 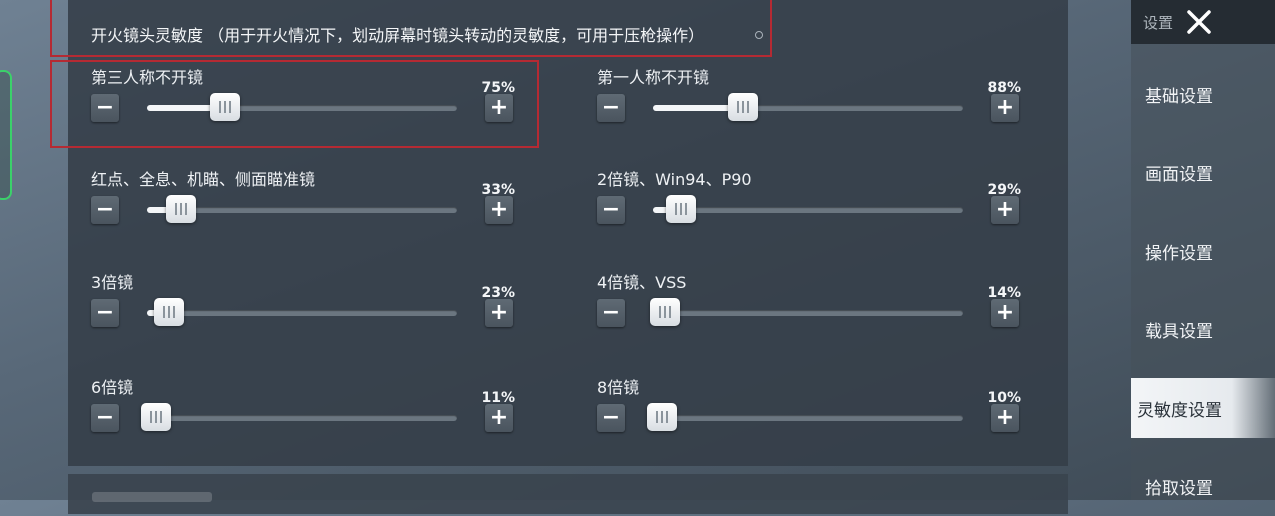 What do you see at coordinates (294, 104) in the screenshot?
I see `row-highlight-box` at bounding box center [294, 104].